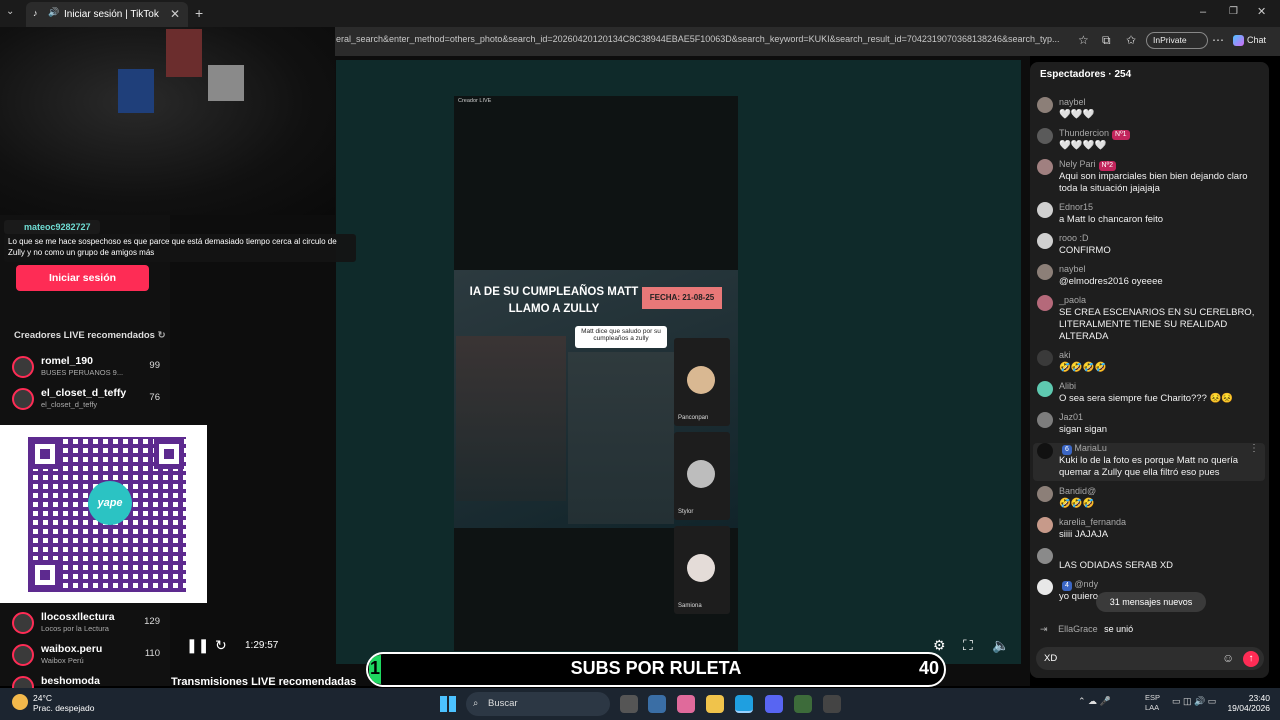 Image resolution: width=1280 pixels, height=720 pixels. Describe the element at coordinates (197, 645) in the screenshot. I see `pause-icon: ❚❚` at that location.